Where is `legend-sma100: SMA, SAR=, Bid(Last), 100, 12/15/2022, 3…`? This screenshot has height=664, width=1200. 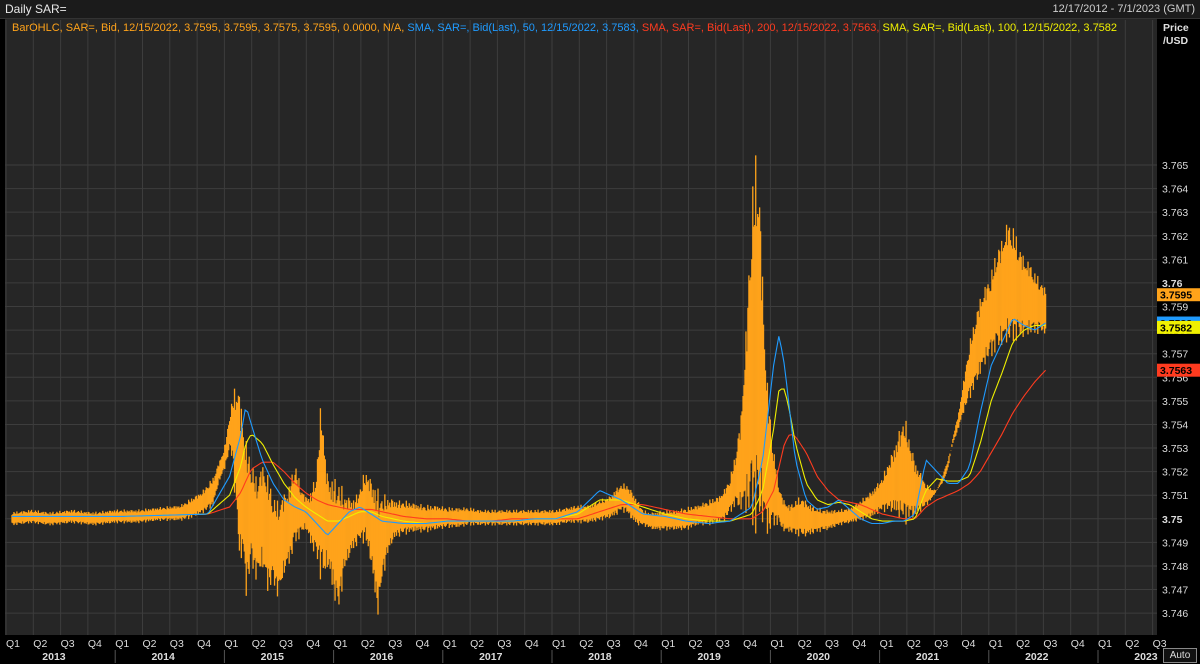
legend-sma100: SMA, SAR=, Bid(Last), 100, 12/15/2022, 3… is located at coordinates (1000, 28).